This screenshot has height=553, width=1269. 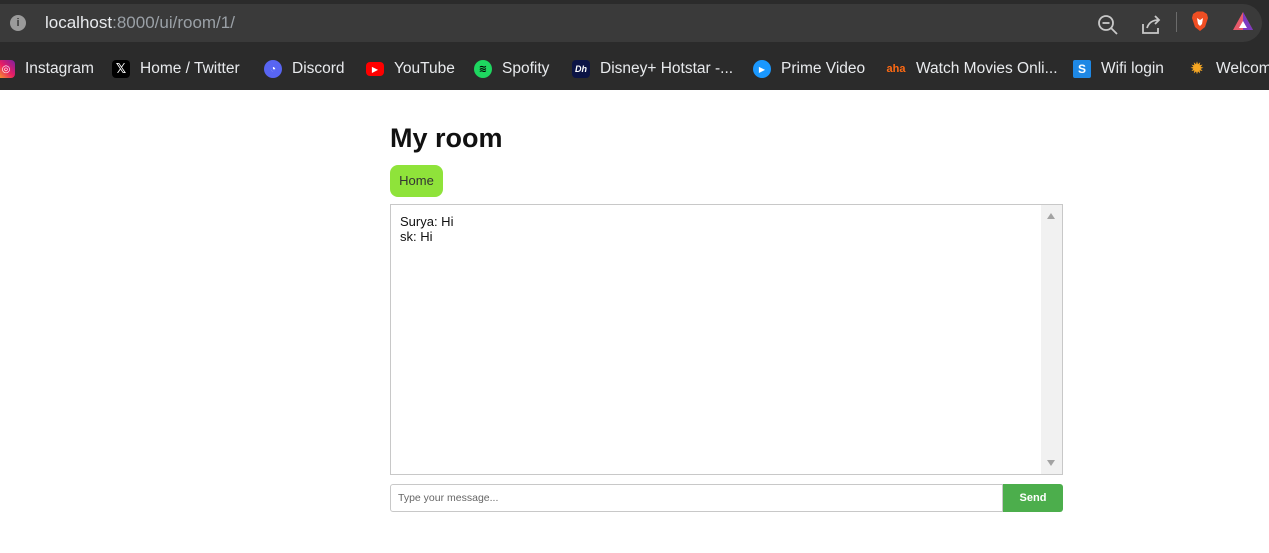 I want to click on browser-toolbar: i localhost:8000/ui/room/1/, so click(x=634, y=24).